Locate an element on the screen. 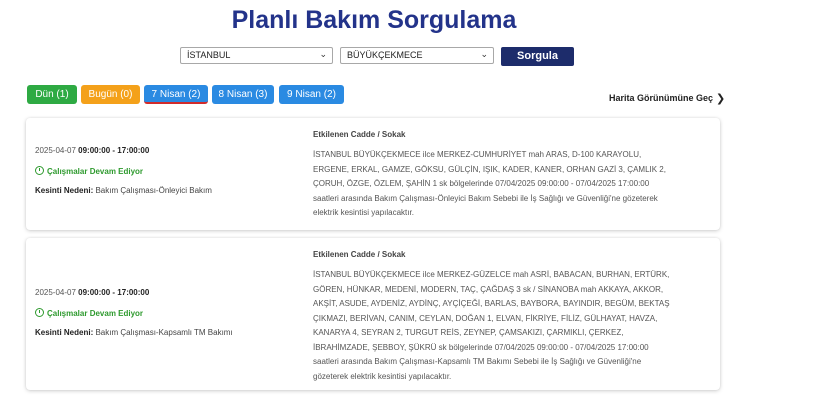 The image size is (820, 417). province-select-value: İSTANBUL is located at coordinates (209, 55).